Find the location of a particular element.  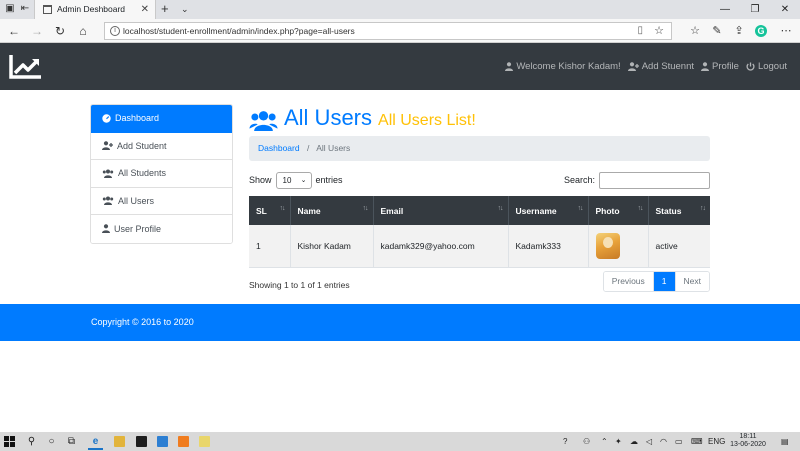

app-icon is located at coordinates (162, 441).